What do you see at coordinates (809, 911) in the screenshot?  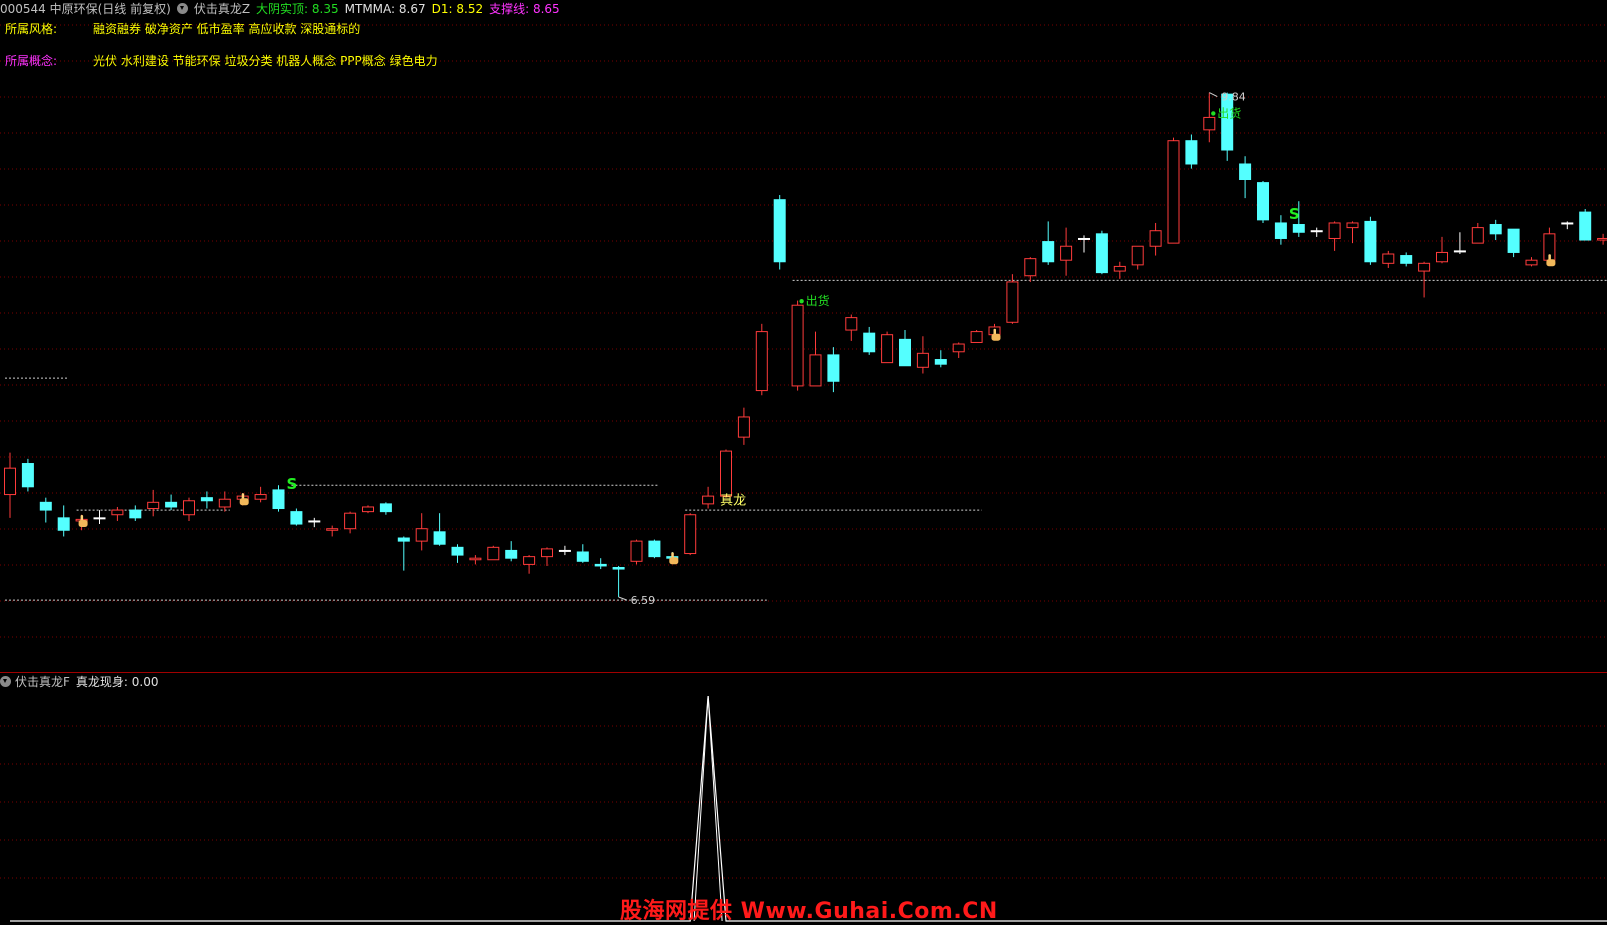 I see `watermark-text: 股海网提供 Www.Guhai.Com.CN` at bounding box center [809, 911].